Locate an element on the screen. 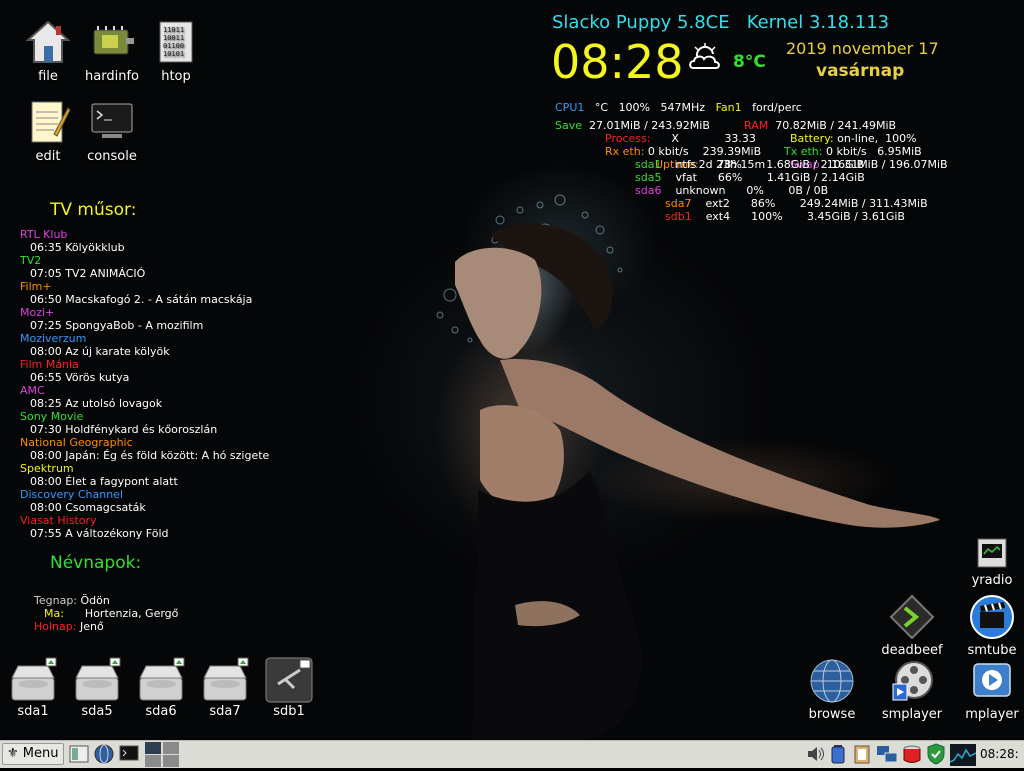  svg-text: 11011 is located at coordinates (173, 30).